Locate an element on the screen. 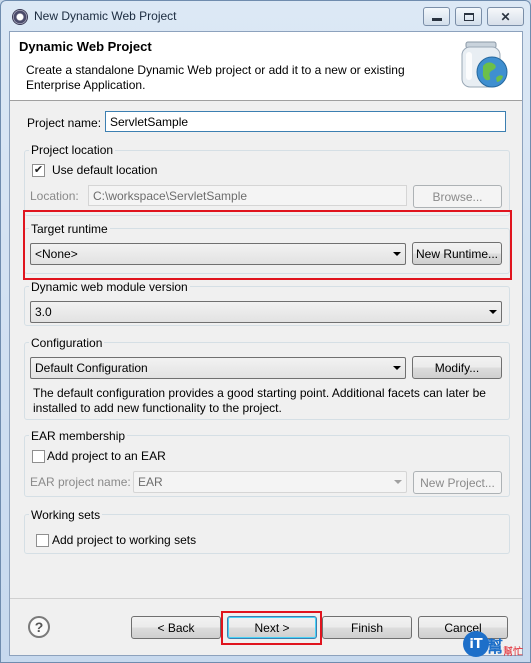 The image size is (531, 663). module-version-title: Dynamic web module version is located at coordinates (109, 287).